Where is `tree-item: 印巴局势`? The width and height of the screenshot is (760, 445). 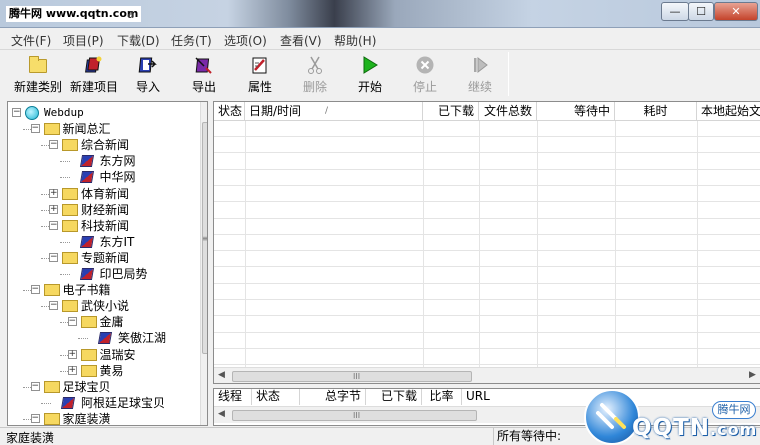 tree-item: 印巴局势 is located at coordinates (104, 274).